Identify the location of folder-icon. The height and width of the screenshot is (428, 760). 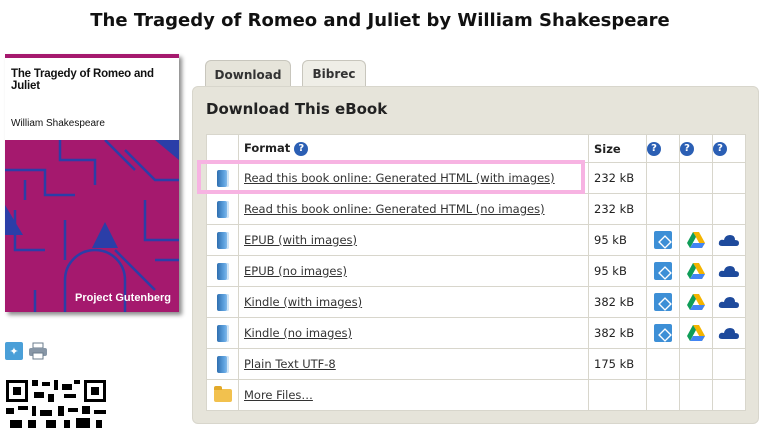
(222, 394).